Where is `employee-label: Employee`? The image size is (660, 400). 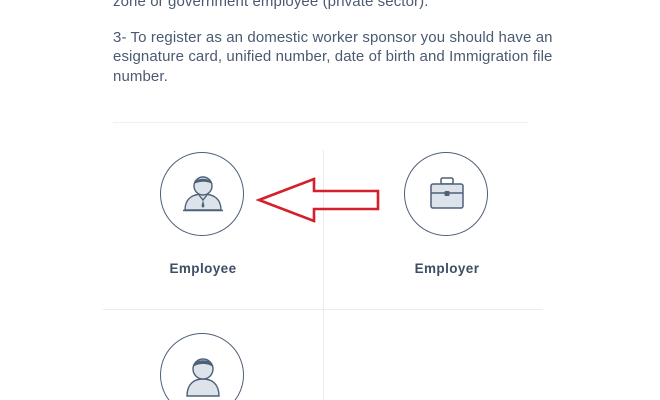 employee-label: Employee is located at coordinates (203, 268).